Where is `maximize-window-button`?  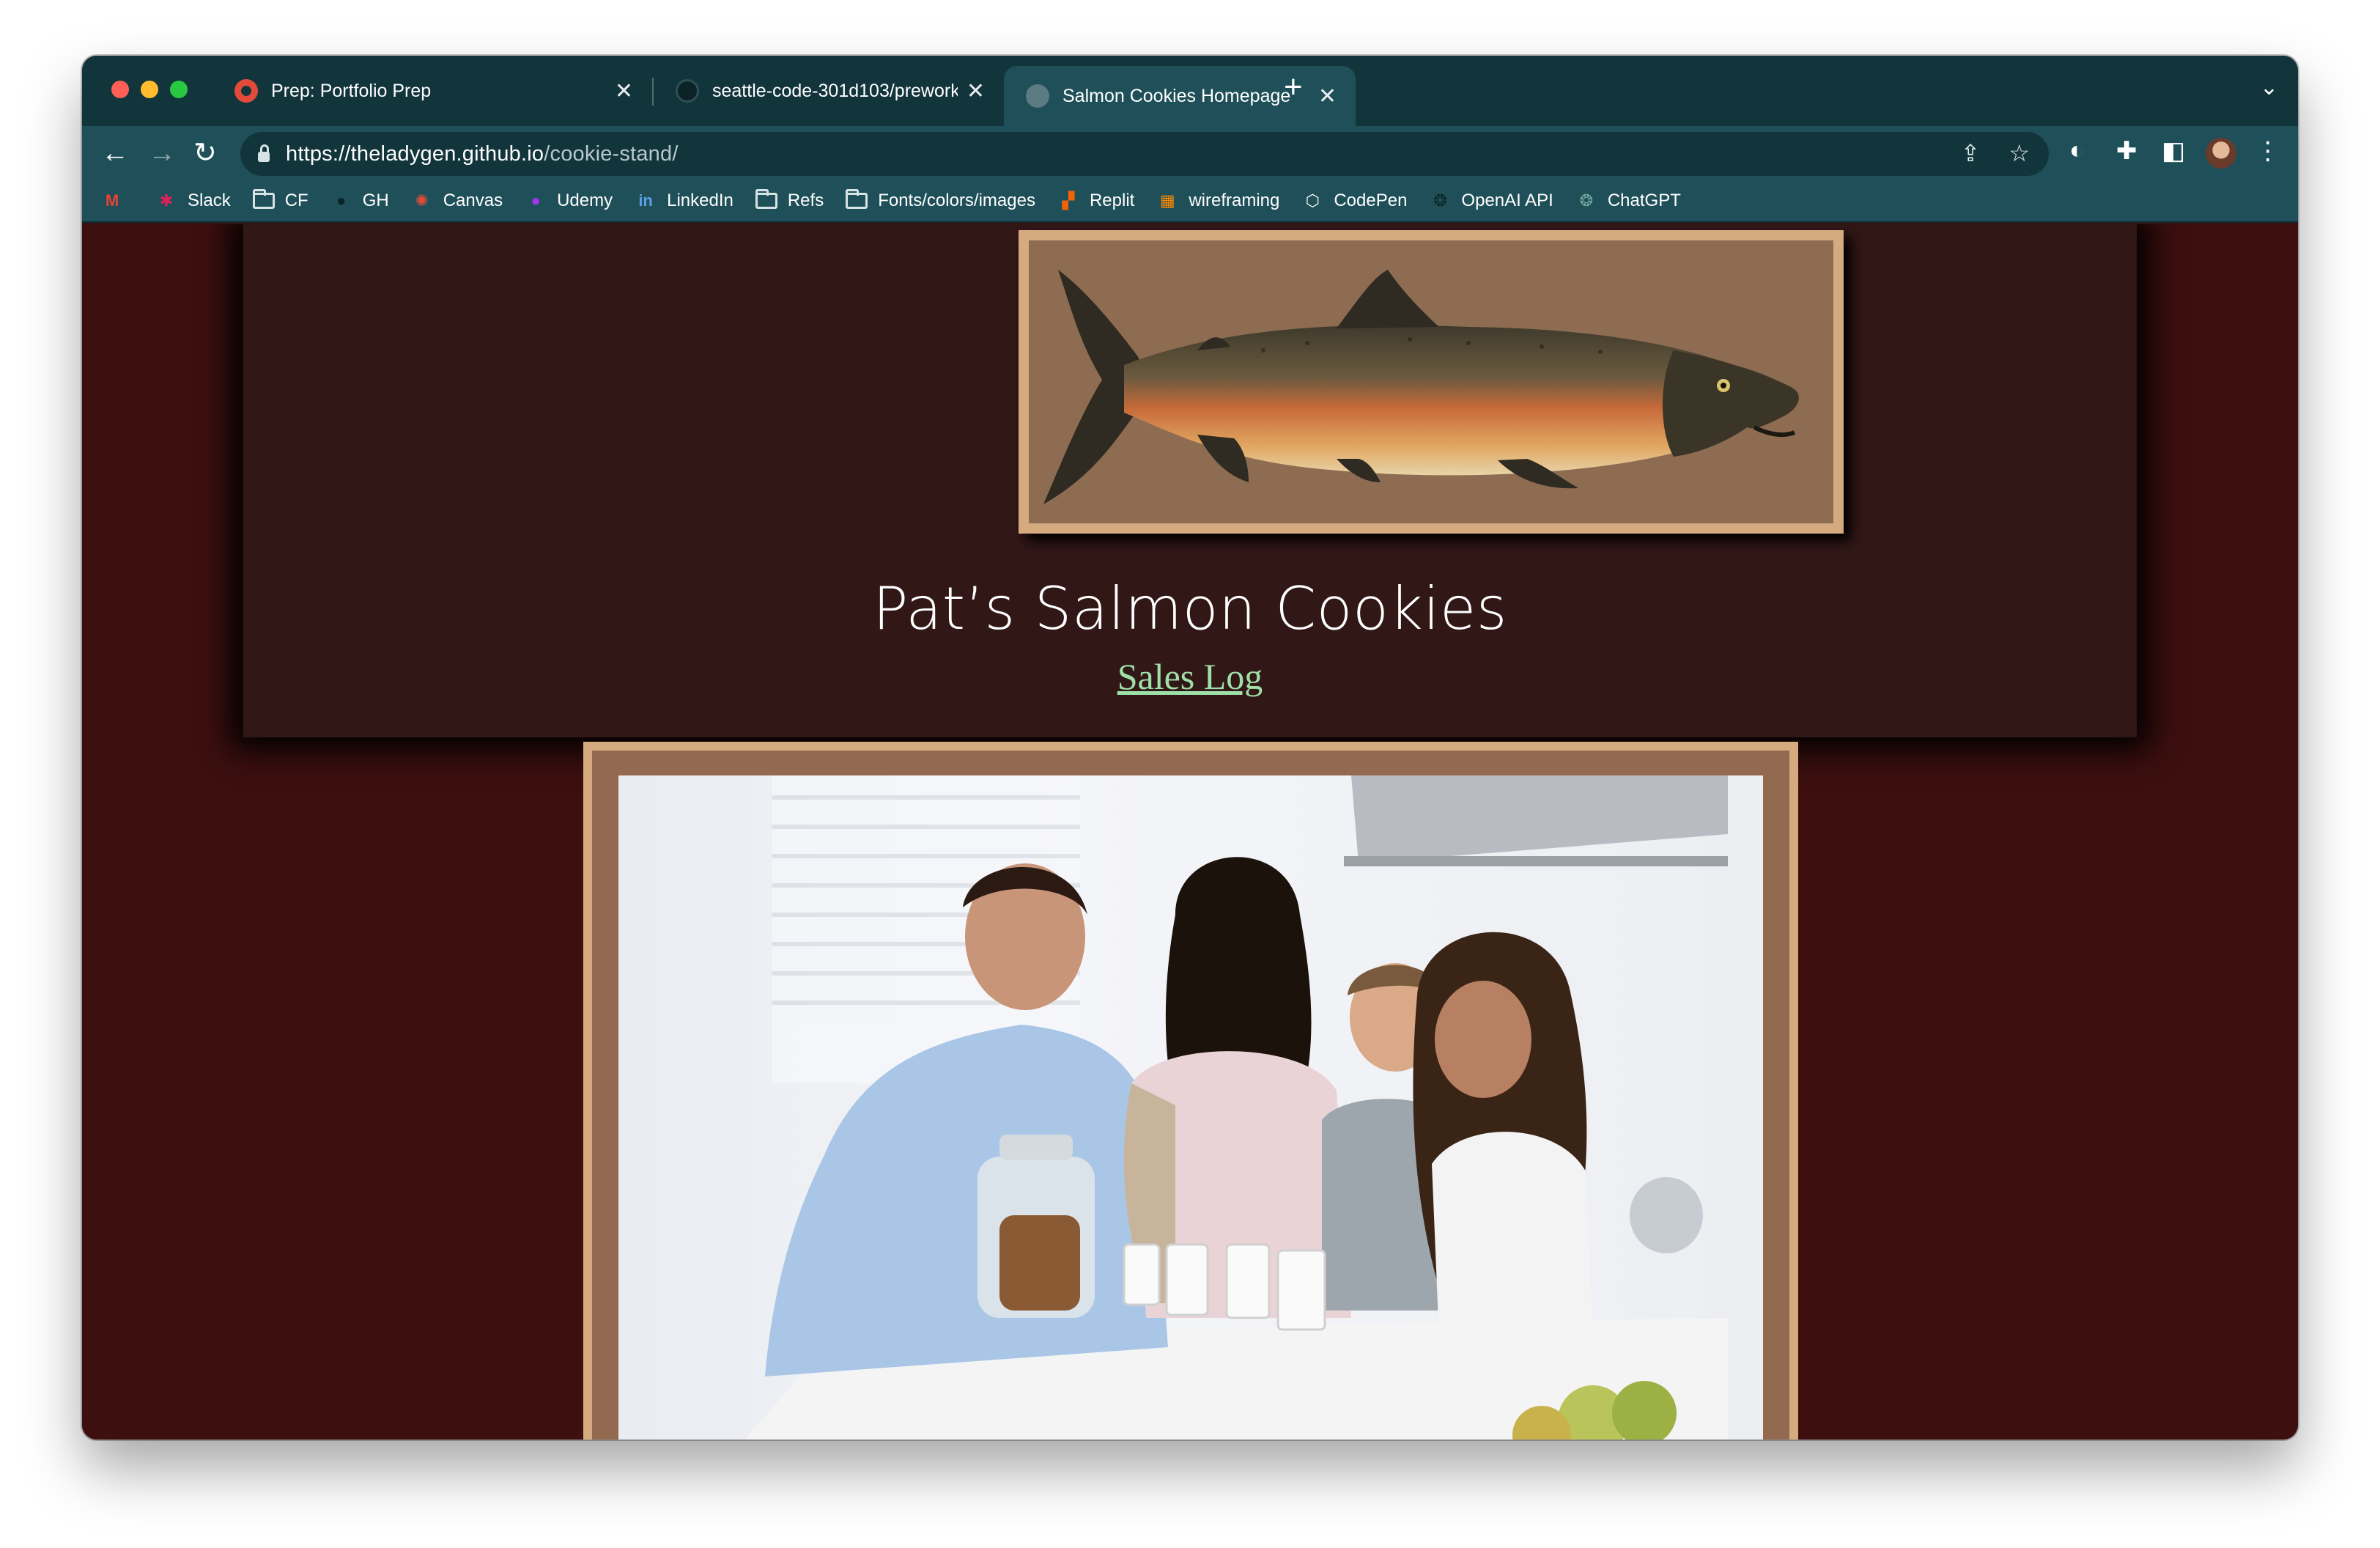
maximize-window-button is located at coordinates (179, 89).